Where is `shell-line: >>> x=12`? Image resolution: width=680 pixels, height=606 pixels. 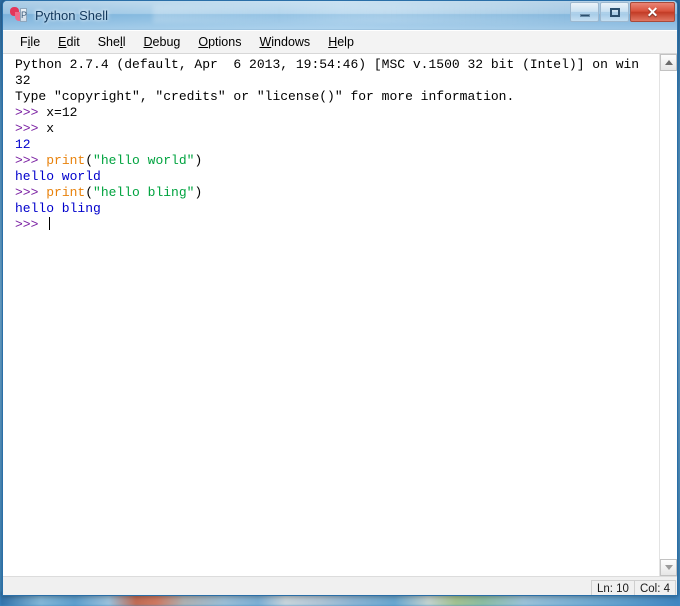
shell-line: >>> x=12 is located at coordinates (337, 113).